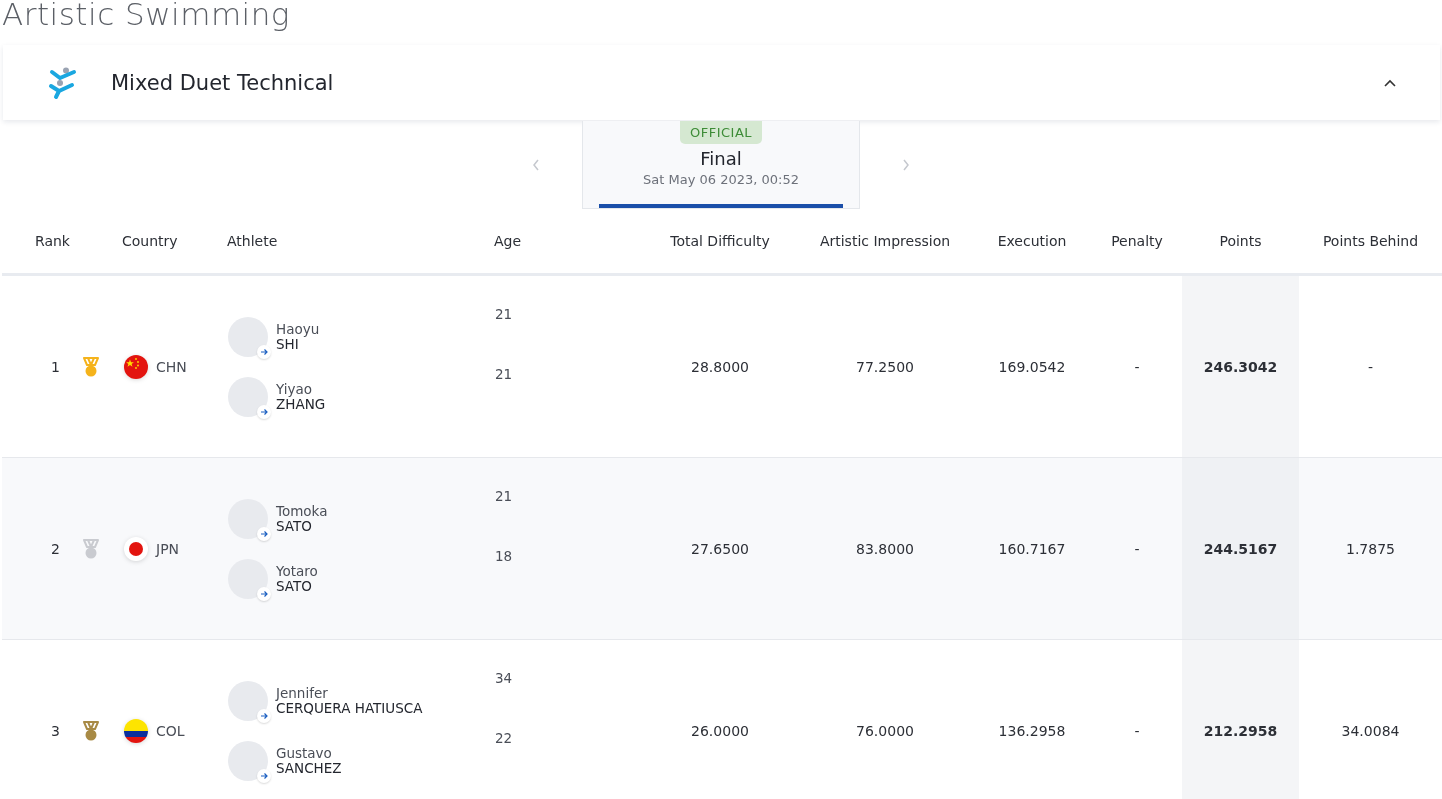 Image resolution: width=1442 pixels, height=799 pixels. What do you see at coordinates (1390, 82) in the screenshot?
I see `chevron-up-icon` at bounding box center [1390, 82].